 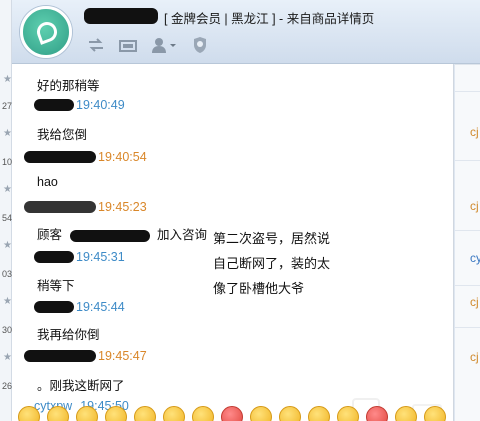 What do you see at coordinates (246, 32) in the screenshot?
I see `chat-header: [ 金牌会员 | 黑龙江 ] - 来自商品详情页` at bounding box center [246, 32].